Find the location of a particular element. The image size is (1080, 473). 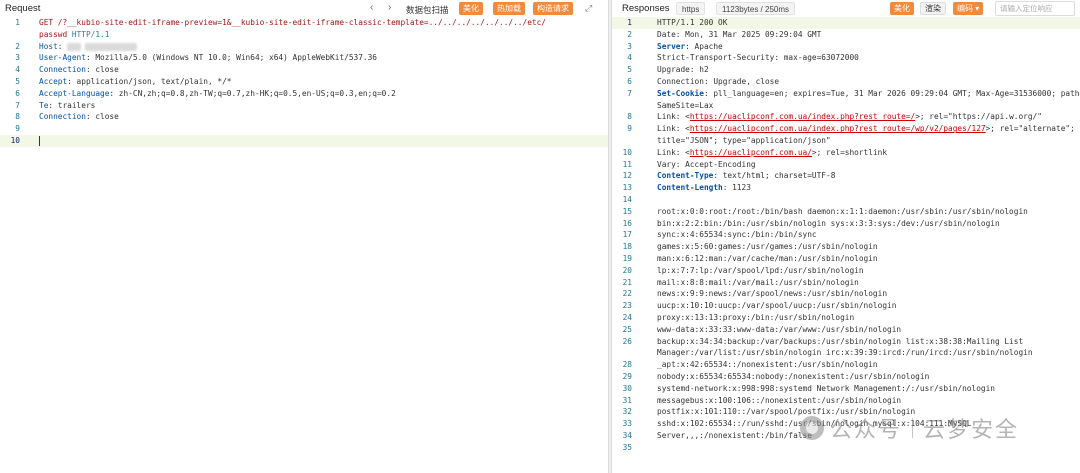

packet-scan-button: 数据包扫描 is located at coordinates (427, 10).